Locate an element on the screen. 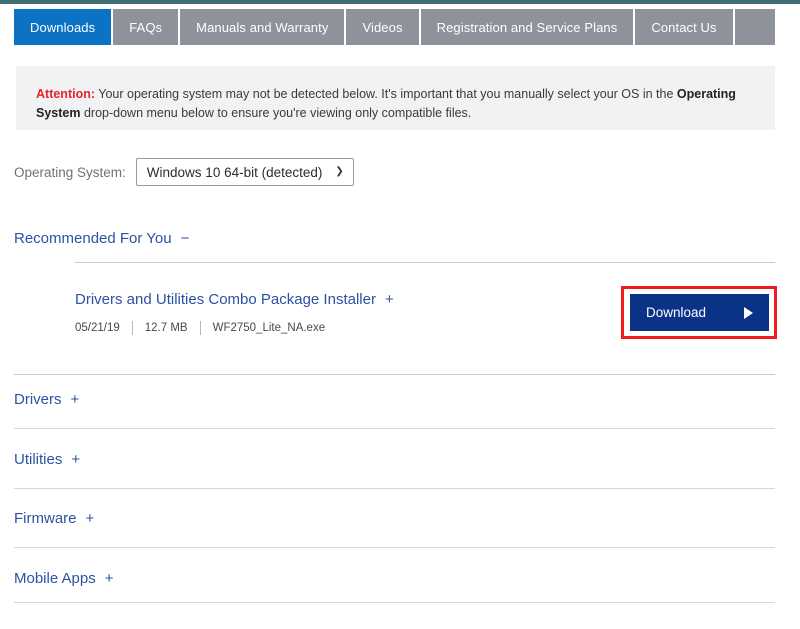 The image size is (800, 629). tab-registration-and-service-plans-label: Registration and Service Plans is located at coordinates (527, 27).